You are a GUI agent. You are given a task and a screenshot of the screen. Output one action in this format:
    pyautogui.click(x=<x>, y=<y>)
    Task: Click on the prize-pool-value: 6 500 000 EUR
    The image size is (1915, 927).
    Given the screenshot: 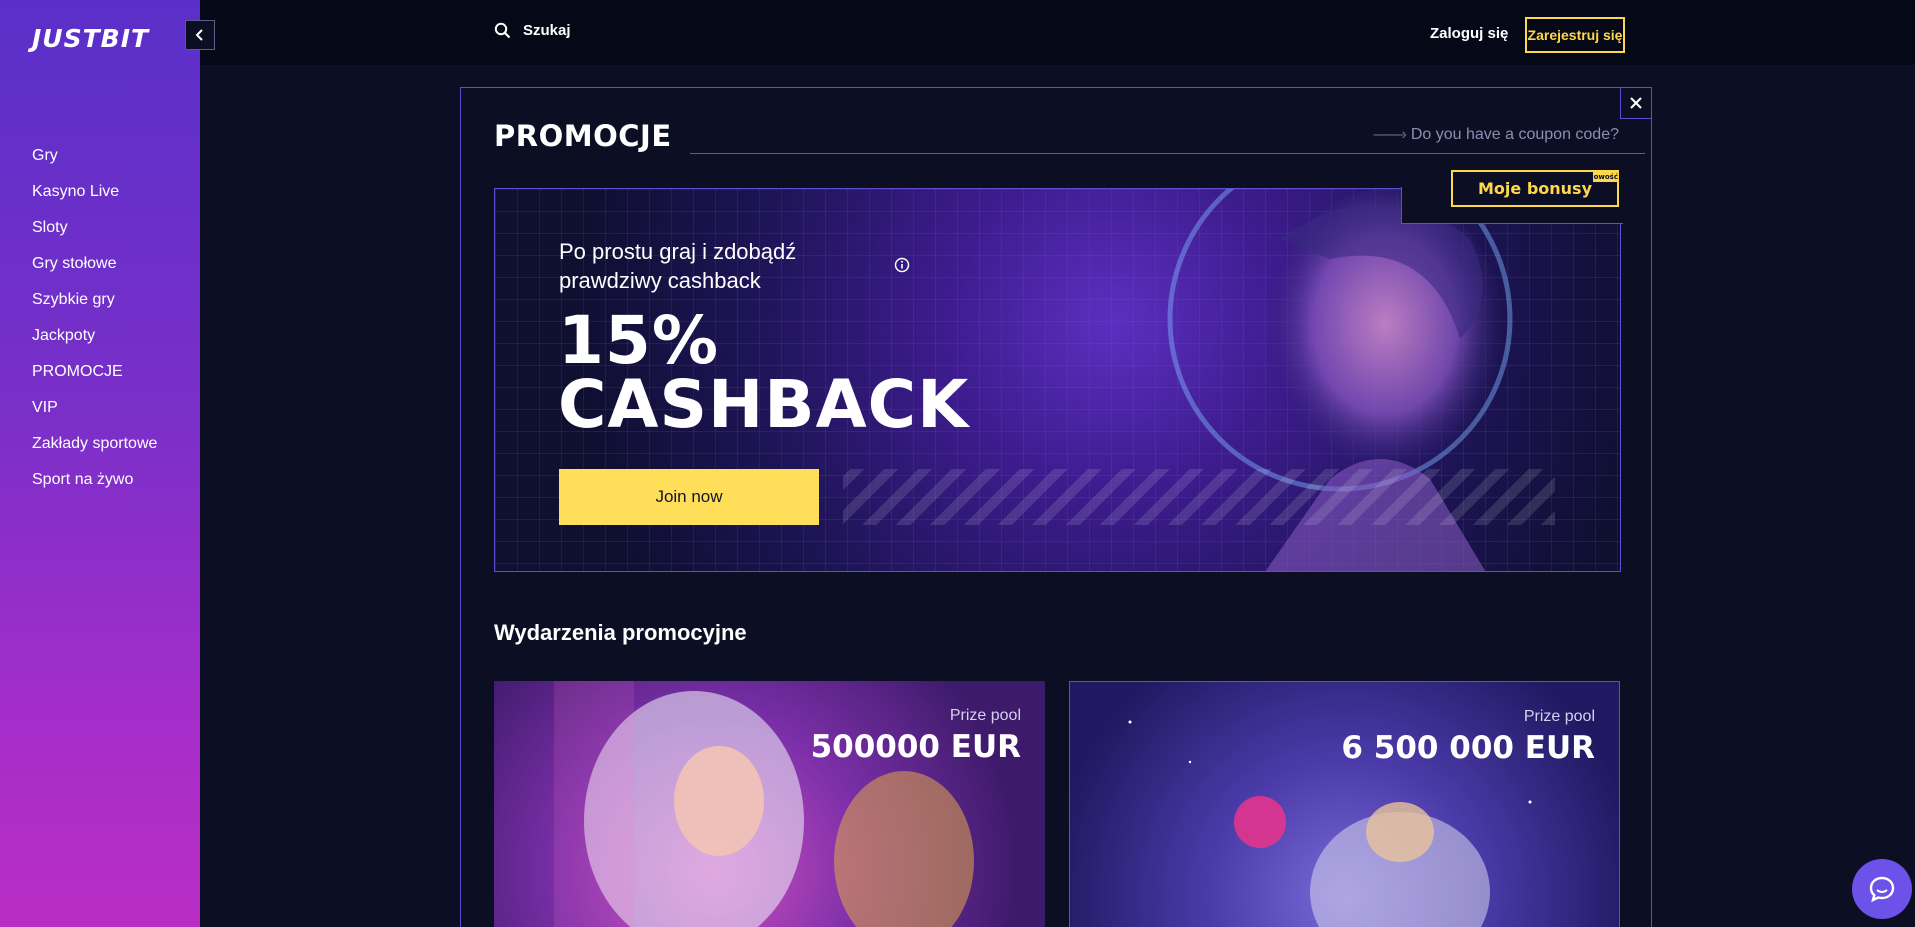 What is the action you would take?
    pyautogui.click(x=1468, y=748)
    